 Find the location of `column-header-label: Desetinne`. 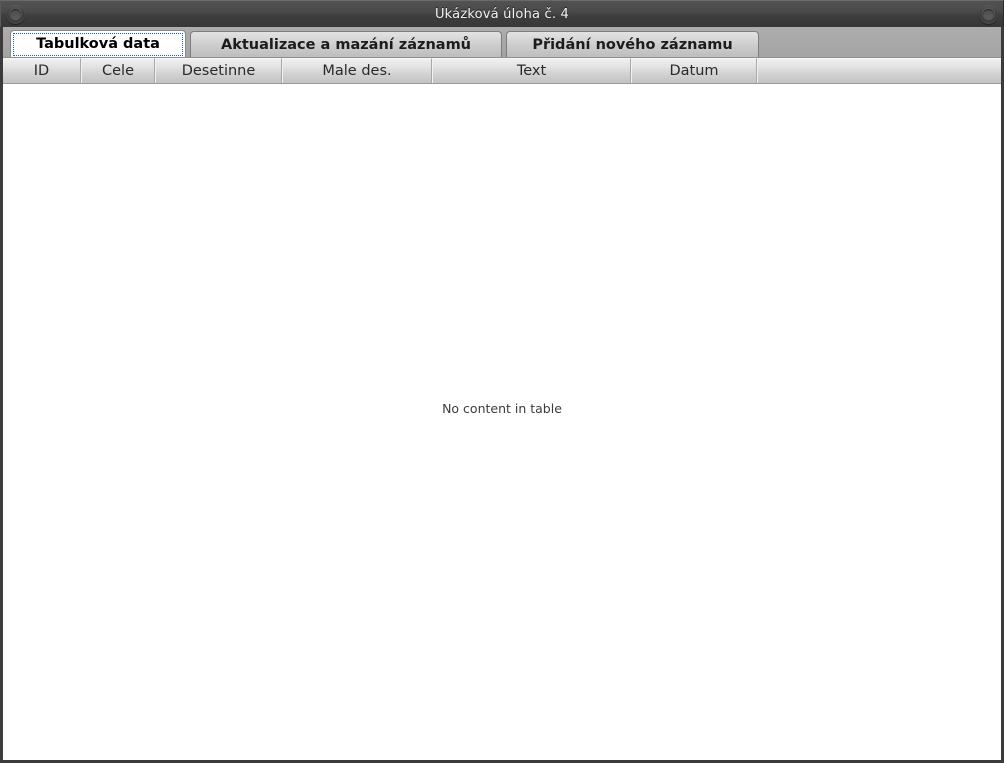

column-header-label: Desetinne is located at coordinates (218, 71).